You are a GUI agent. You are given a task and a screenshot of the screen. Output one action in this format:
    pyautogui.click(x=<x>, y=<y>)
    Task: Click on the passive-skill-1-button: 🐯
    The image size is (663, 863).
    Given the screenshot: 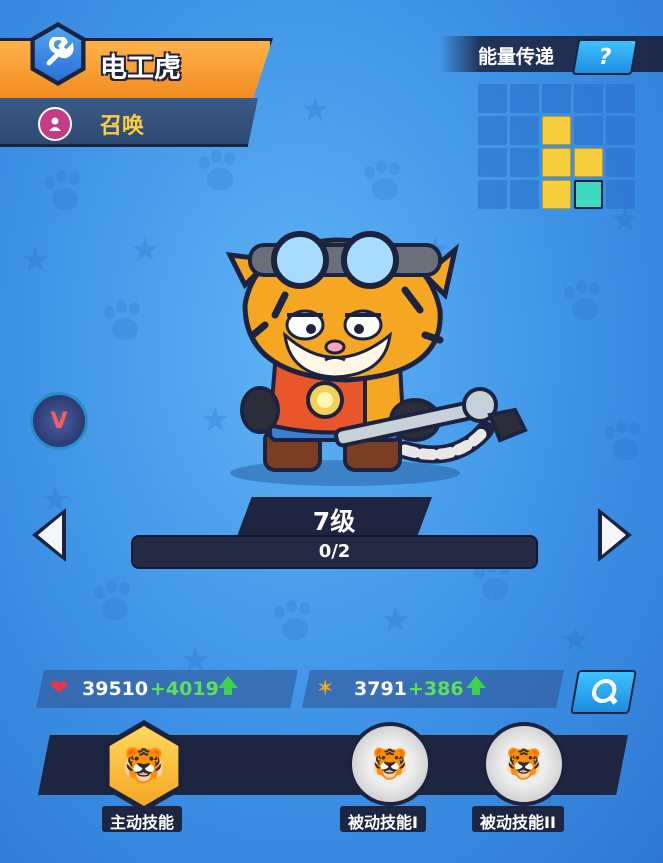 What is the action you would take?
    pyautogui.click(x=390, y=764)
    